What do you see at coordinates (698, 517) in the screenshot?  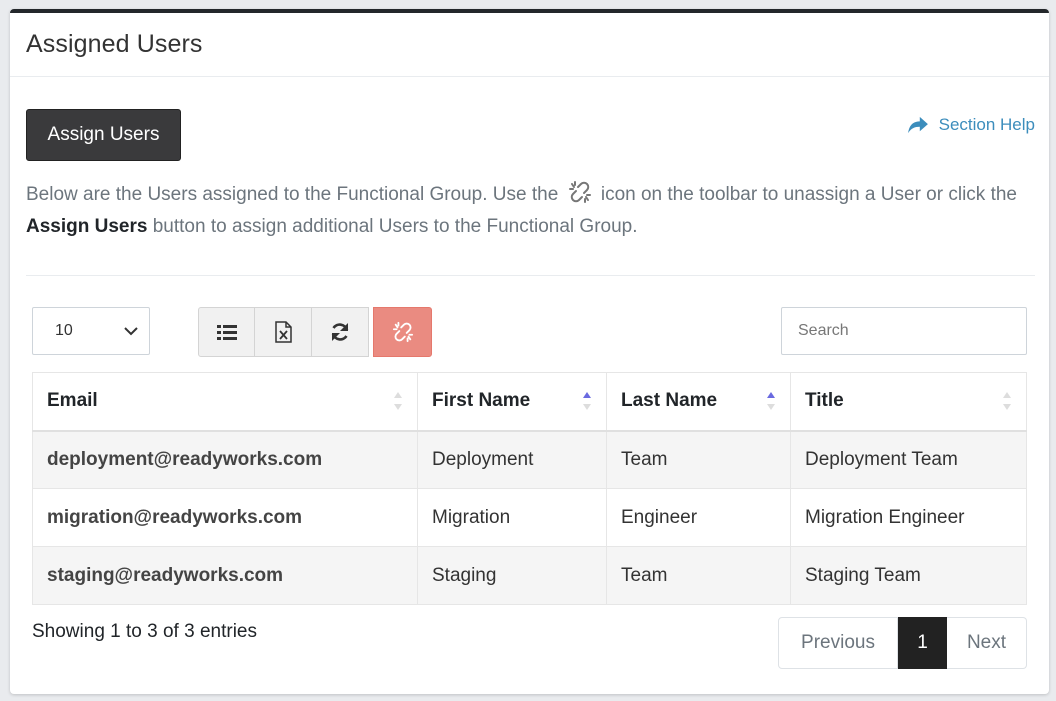 I see `cell-last-name: Engineer` at bounding box center [698, 517].